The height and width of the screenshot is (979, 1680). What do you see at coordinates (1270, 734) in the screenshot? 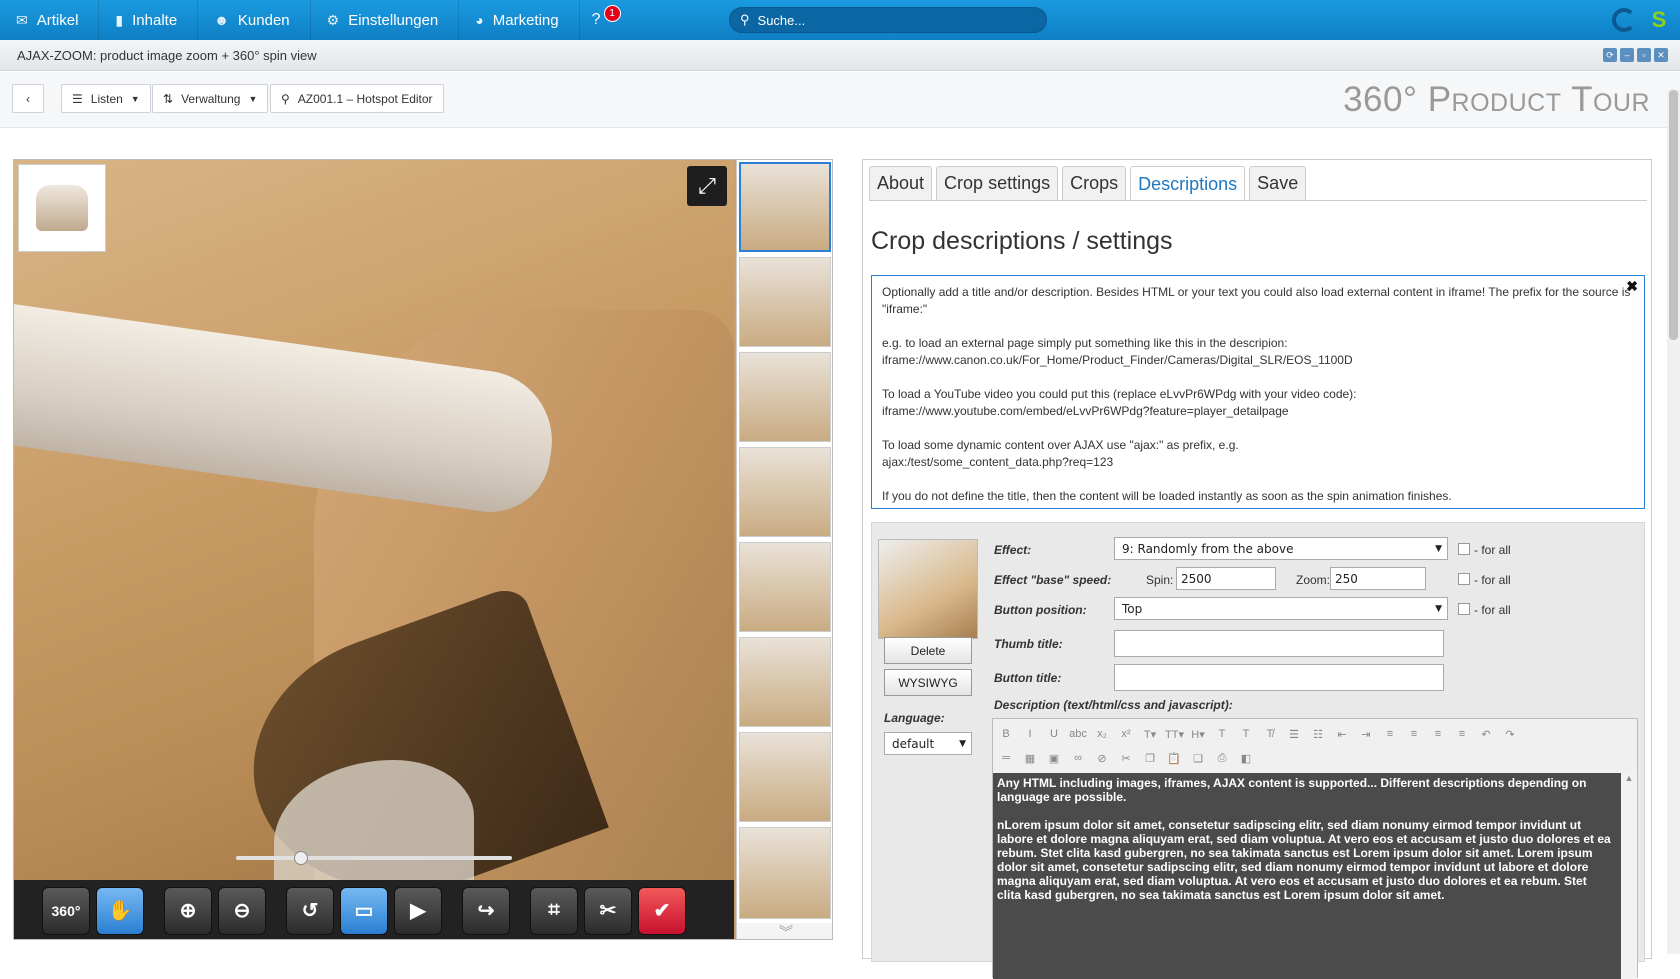
I see `clear-format-icon: T̸` at bounding box center [1270, 734].